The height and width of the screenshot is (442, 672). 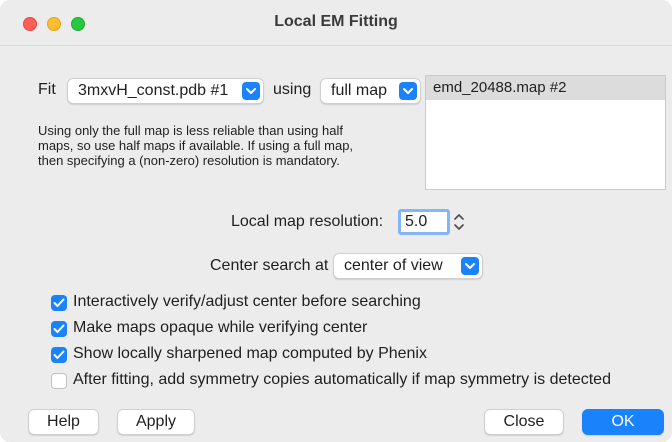 I want to click on resolution-label: Local map resolution:, so click(x=307, y=221).